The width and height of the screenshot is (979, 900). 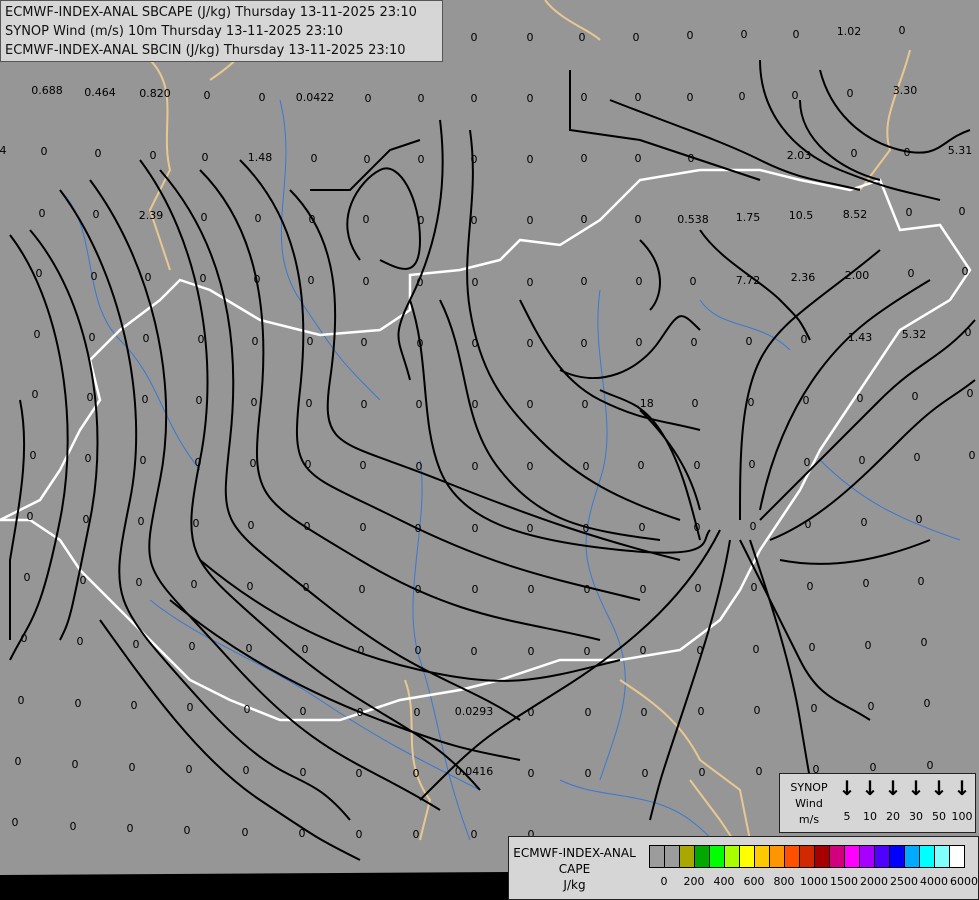 What do you see at coordinates (855, 214) in the screenshot?
I see `cape-value-label: 8.52` at bounding box center [855, 214].